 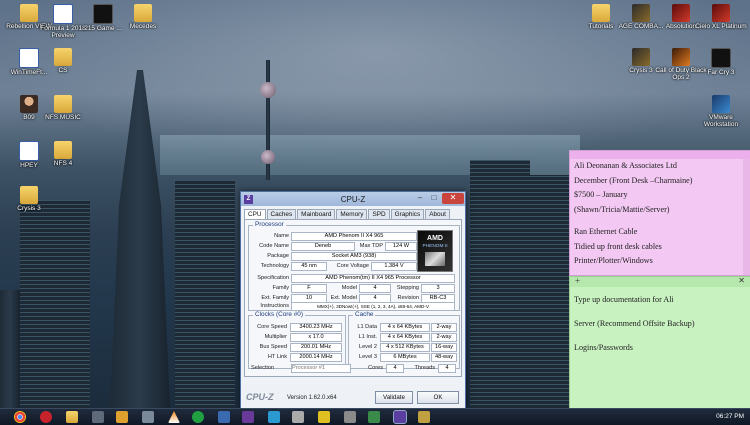 I want to click on note-line: Ran Ethernet Cable, so click(x=606, y=231).